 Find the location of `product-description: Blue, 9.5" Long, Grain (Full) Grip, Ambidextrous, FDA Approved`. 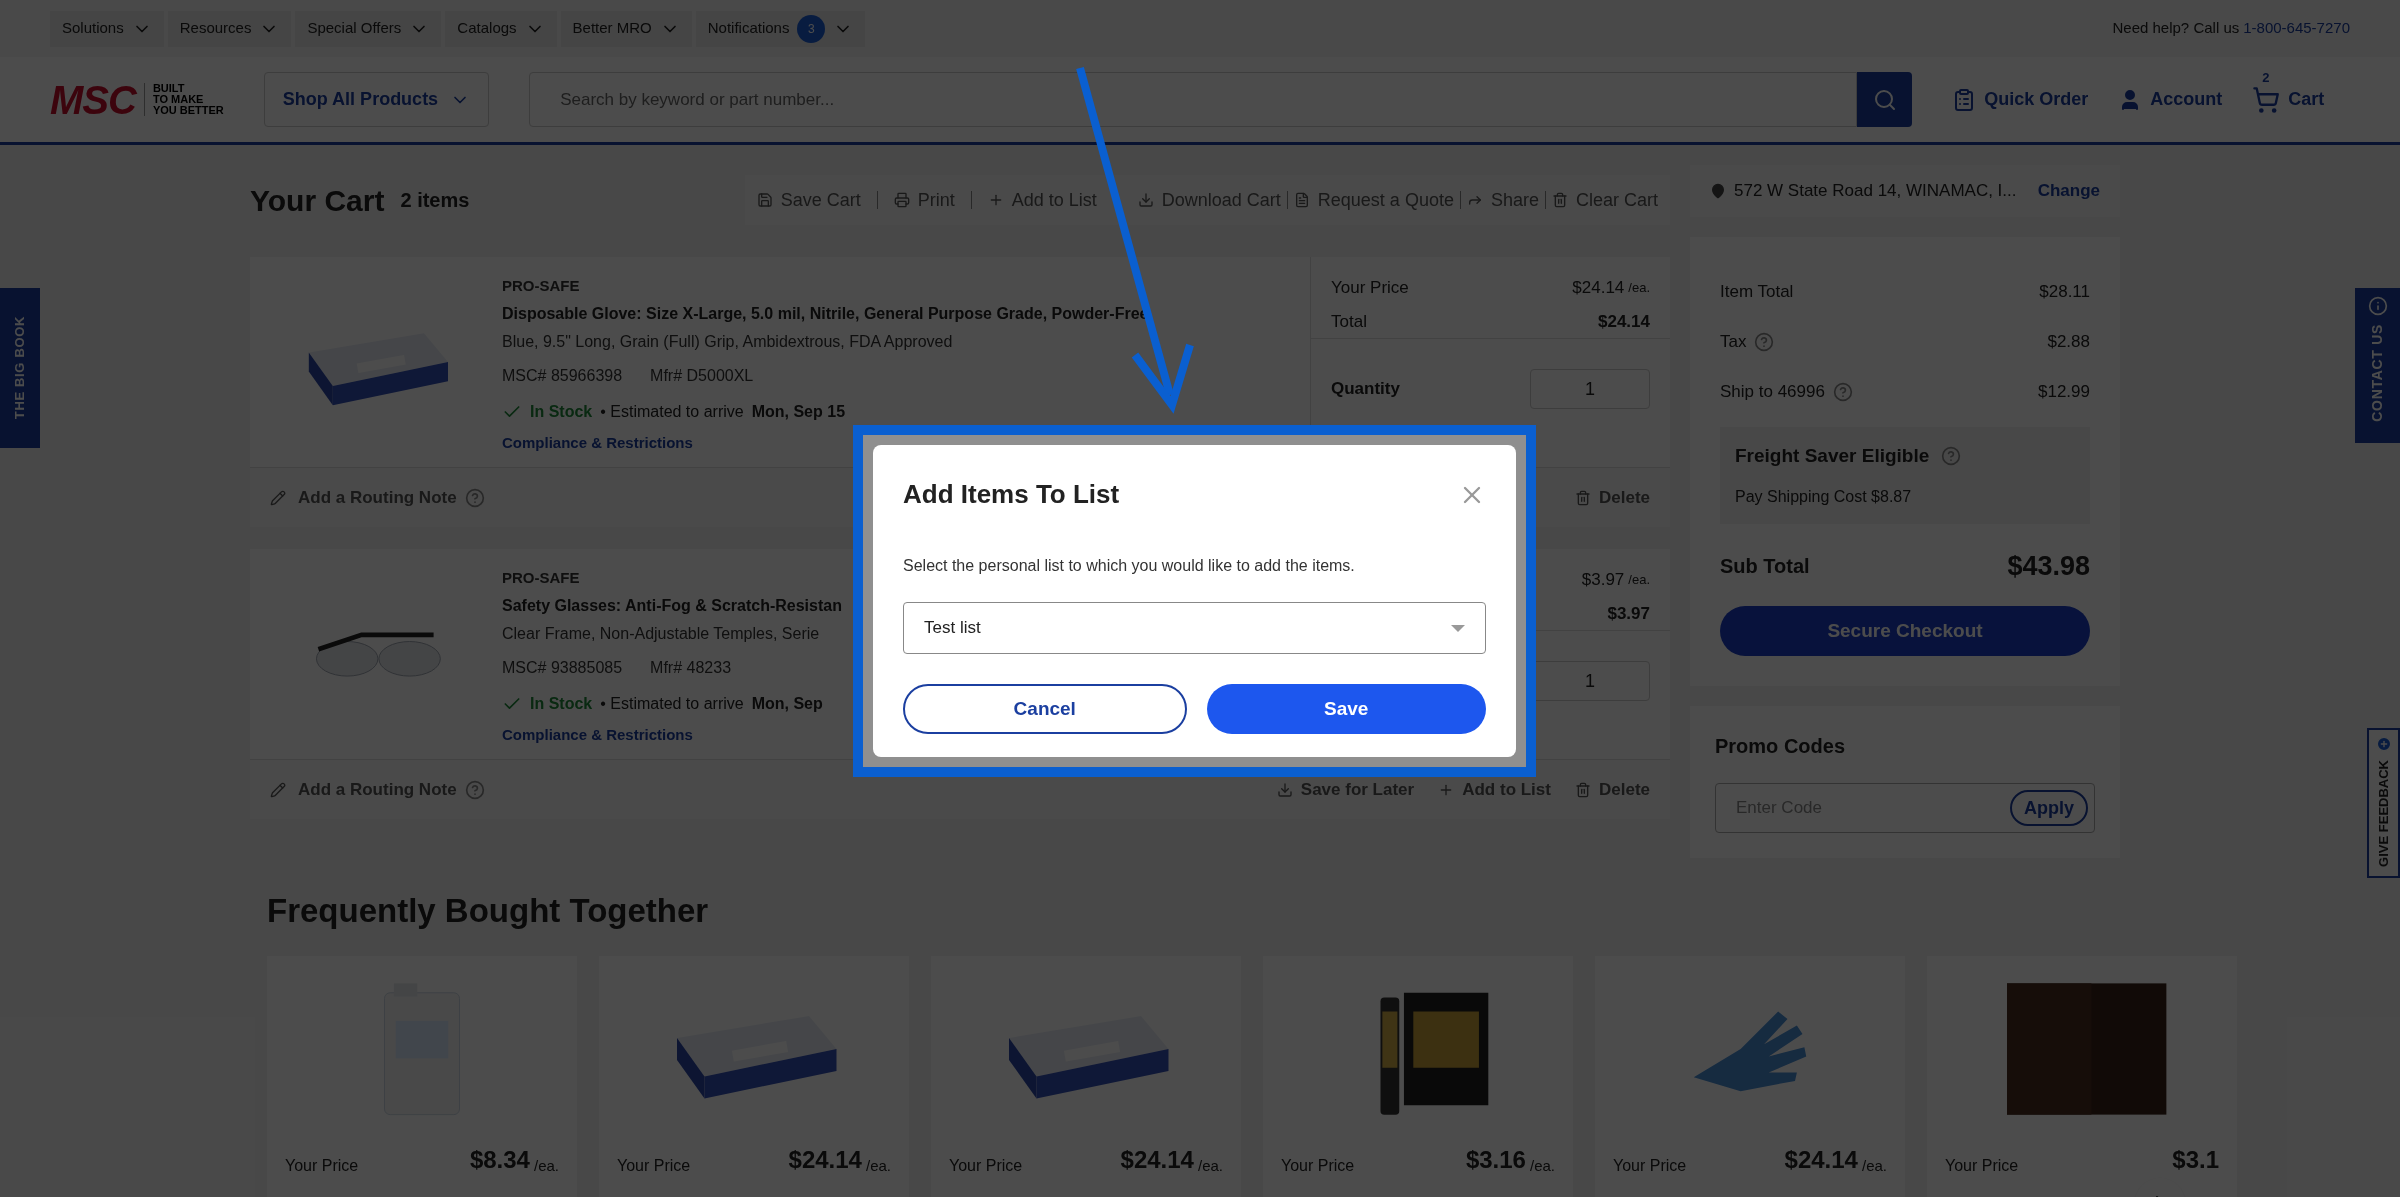

product-description: Blue, 9.5" Long, Grain (Full) Grip, Ambidextrous, FDA Approved is located at coordinates (727, 341).